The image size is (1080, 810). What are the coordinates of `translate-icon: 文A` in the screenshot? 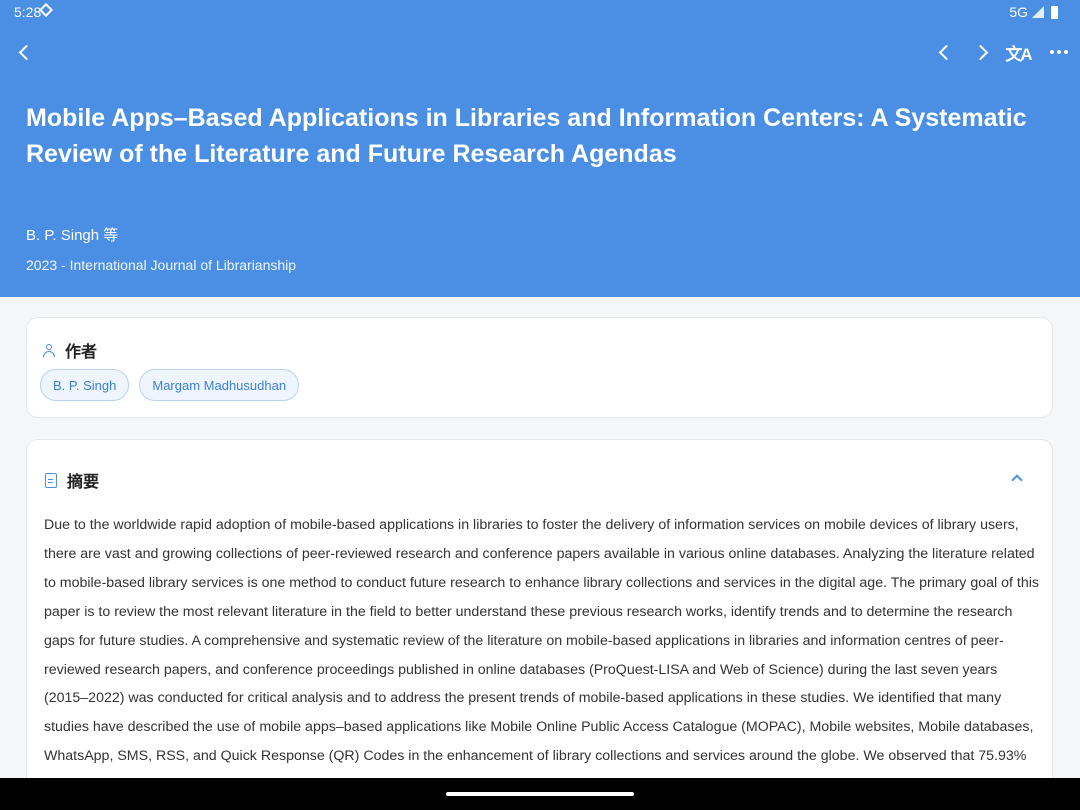 It's located at (1018, 54).